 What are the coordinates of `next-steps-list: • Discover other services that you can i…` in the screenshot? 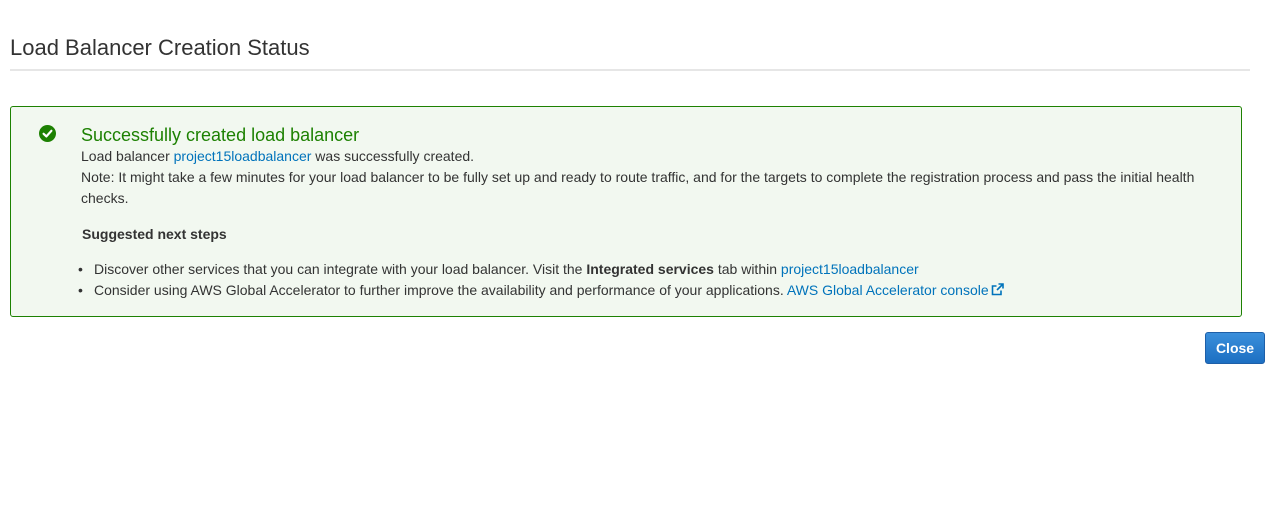 It's located at (541, 280).